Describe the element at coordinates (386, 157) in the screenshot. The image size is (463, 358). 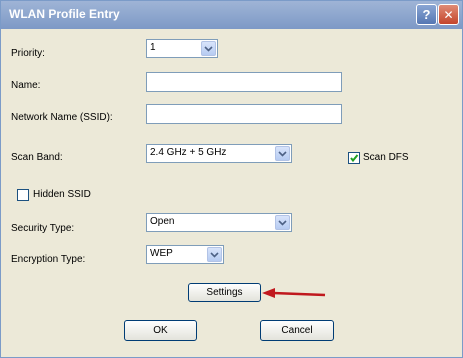
I see `scan-dfs-label: Scan DFS` at that location.